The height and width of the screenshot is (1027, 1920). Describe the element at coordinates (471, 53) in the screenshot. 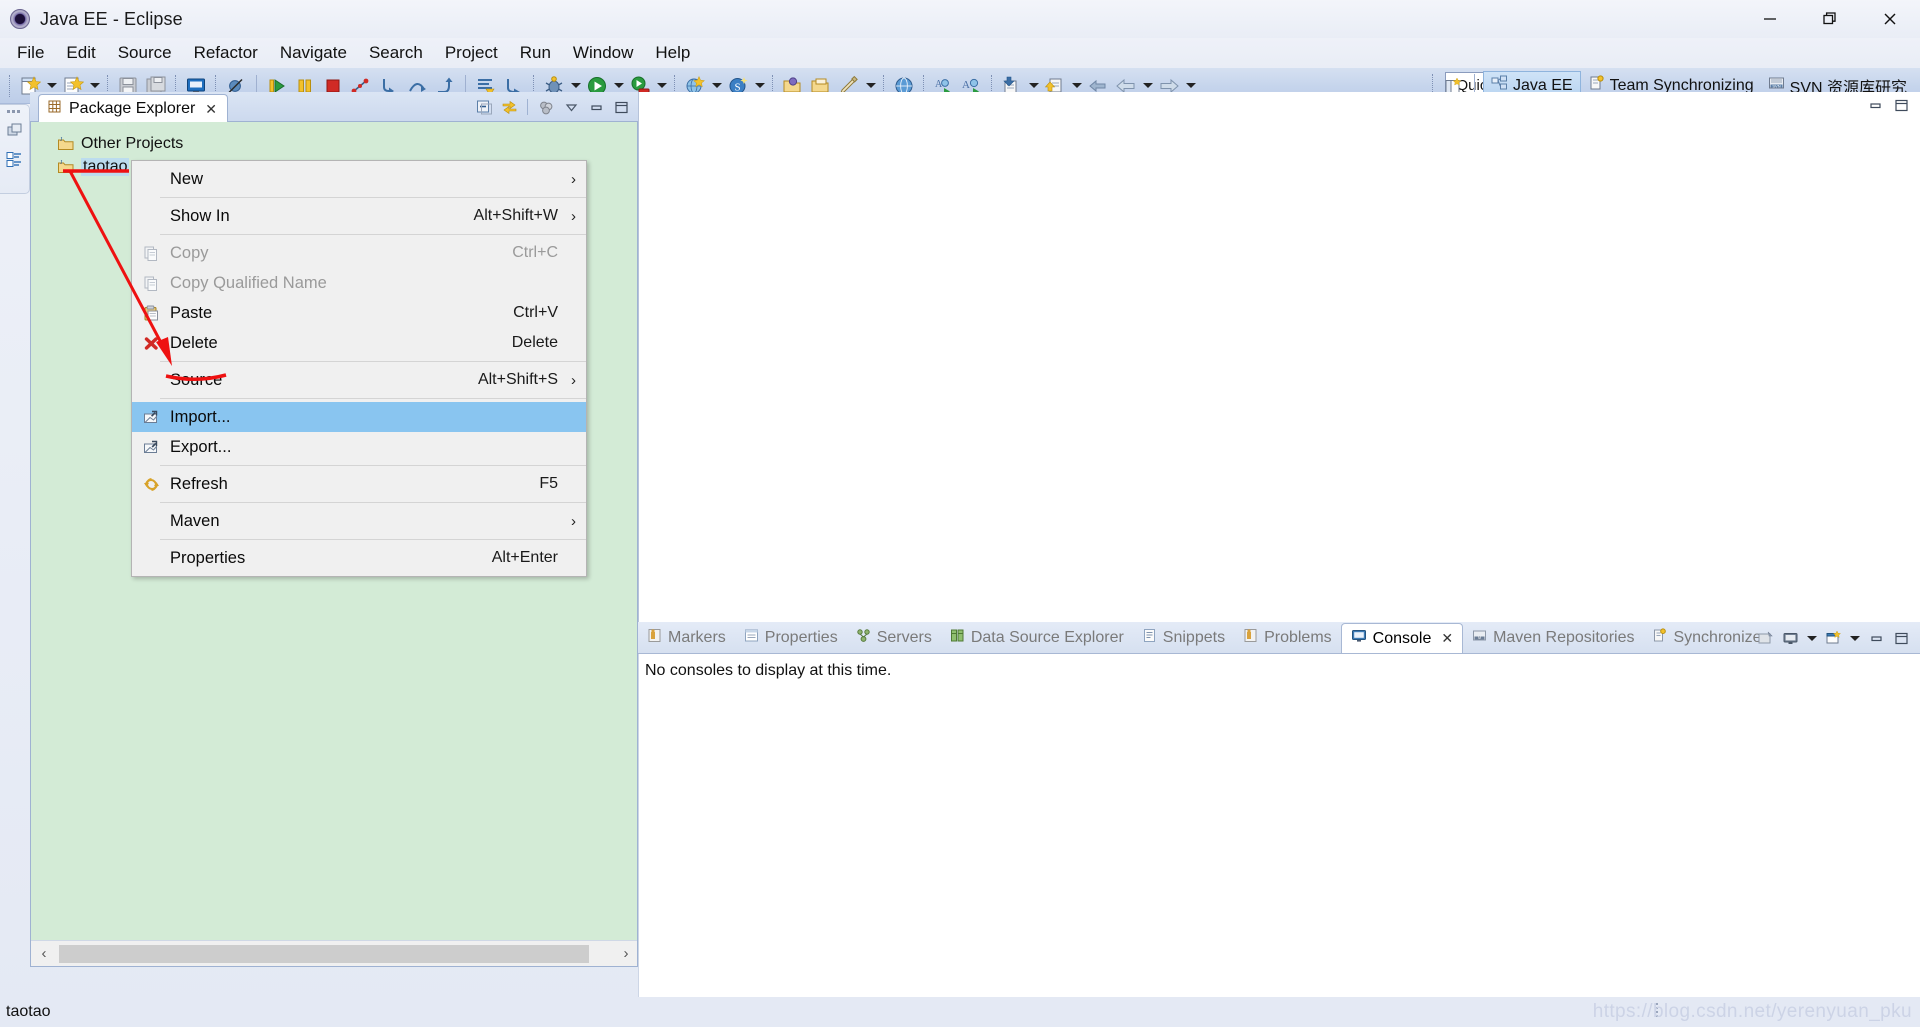

I see `menu-project: Project` at that location.